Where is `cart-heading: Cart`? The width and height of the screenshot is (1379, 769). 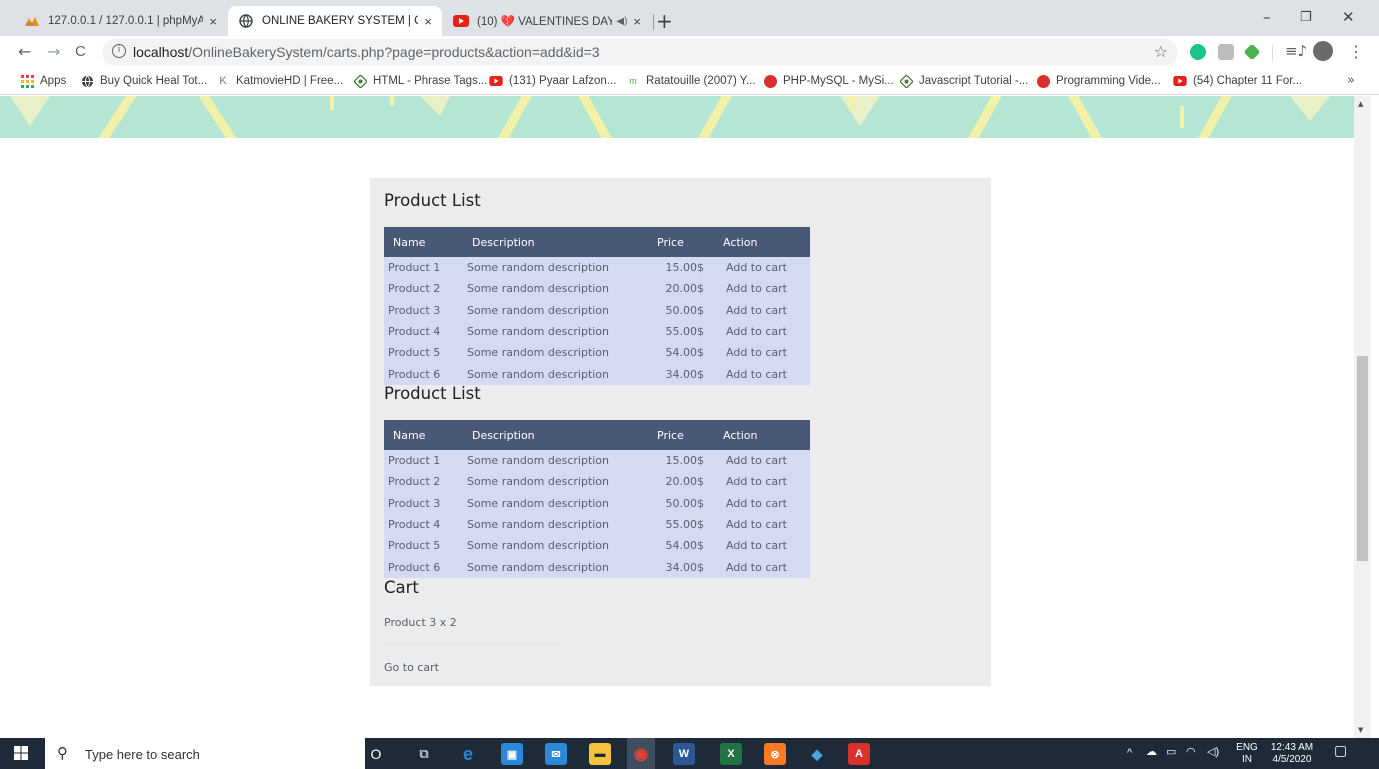
cart-heading: Cart is located at coordinates (401, 587).